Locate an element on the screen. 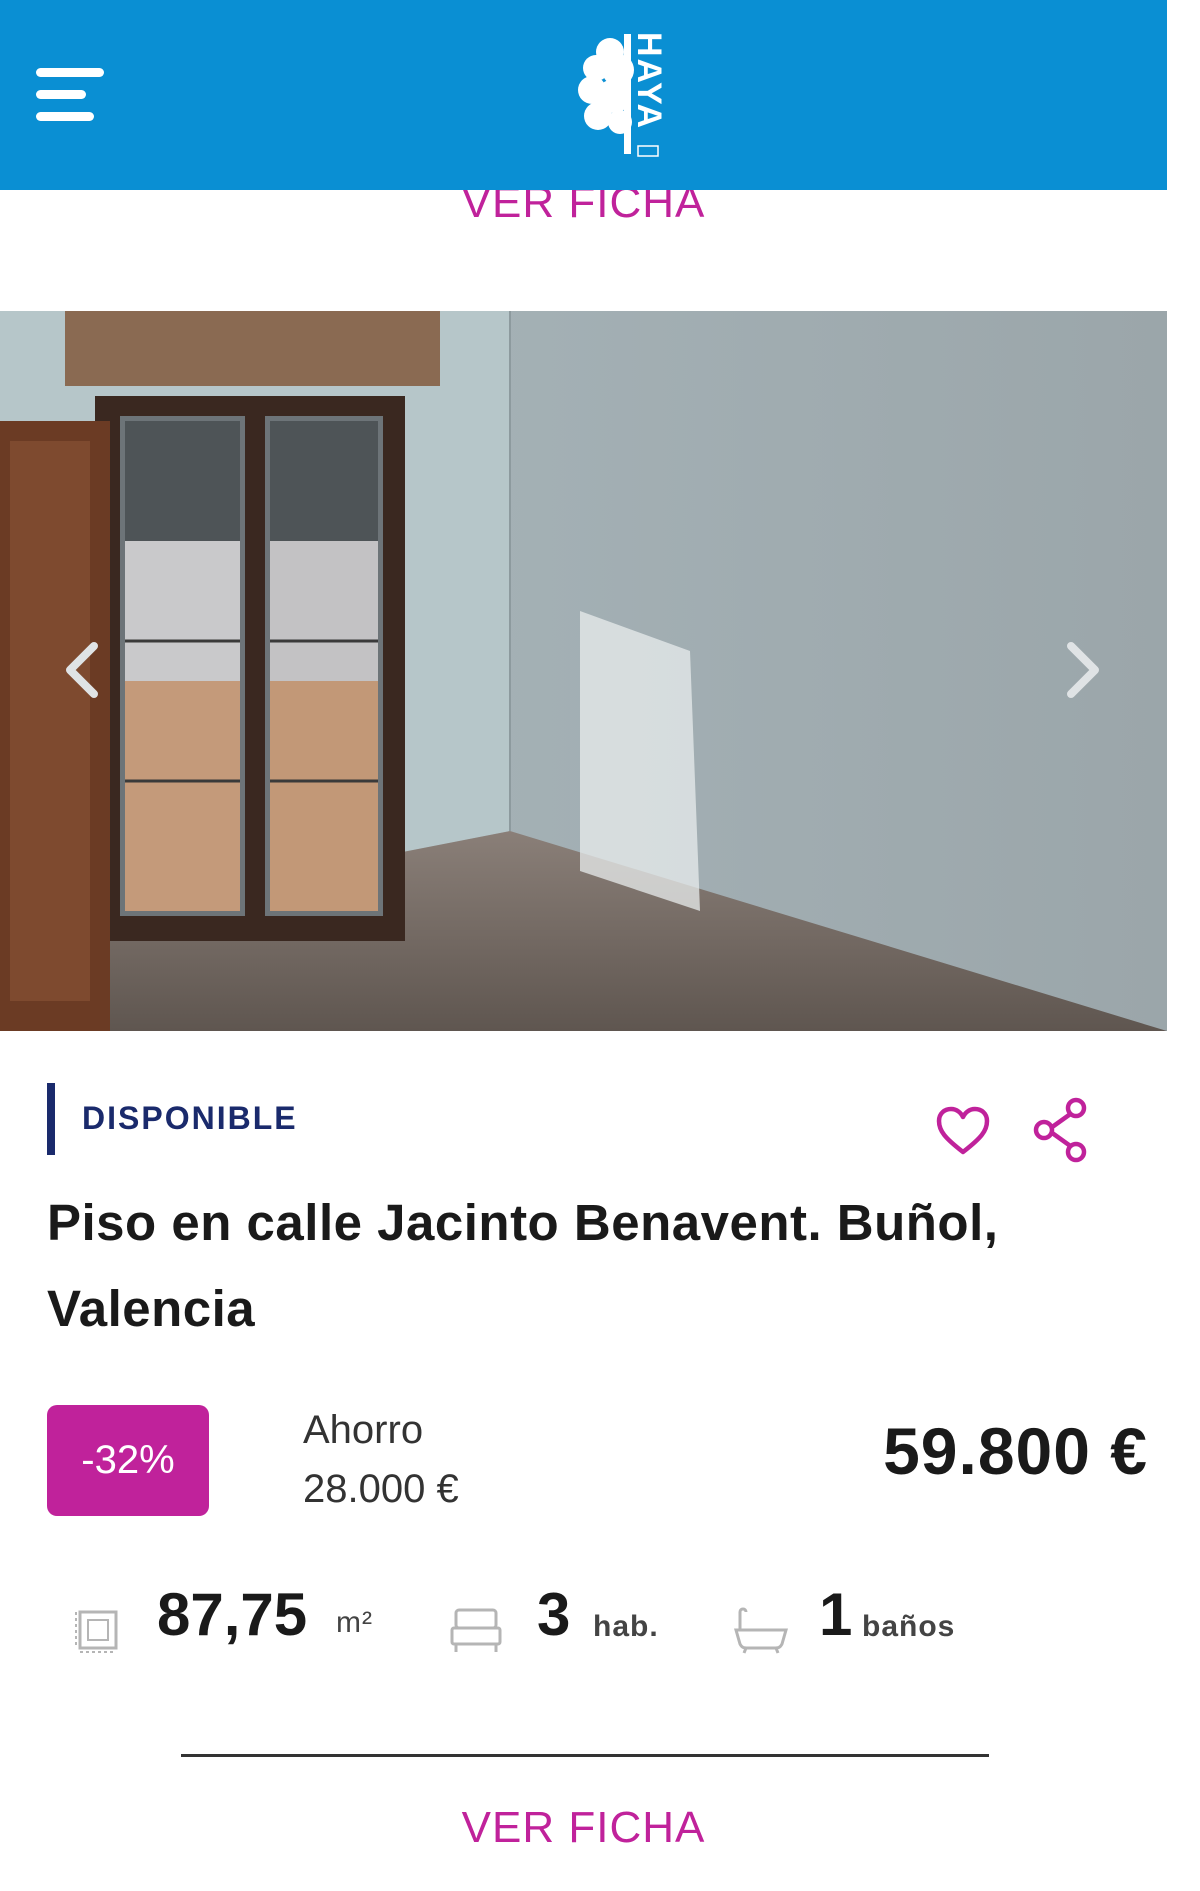 The width and height of the screenshot is (1200, 1891). share-icon is located at coordinates (1061, 1130).